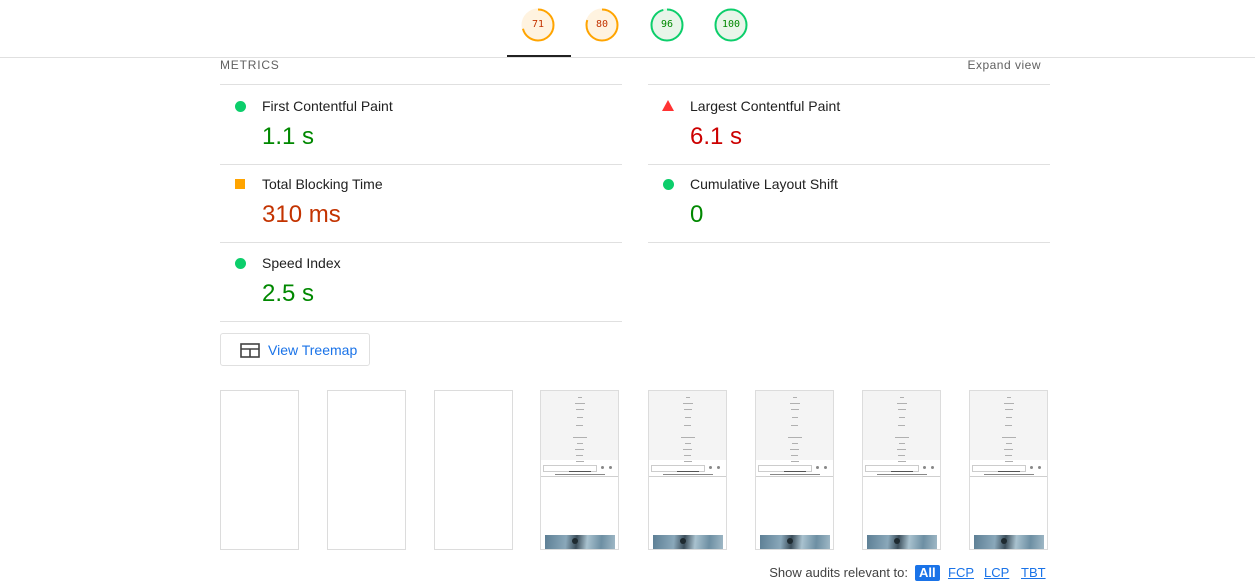 The image size is (1255, 582). Describe the element at coordinates (627, 29) in the screenshot. I see `score-gauges-bar: 71 80 96 100` at that location.